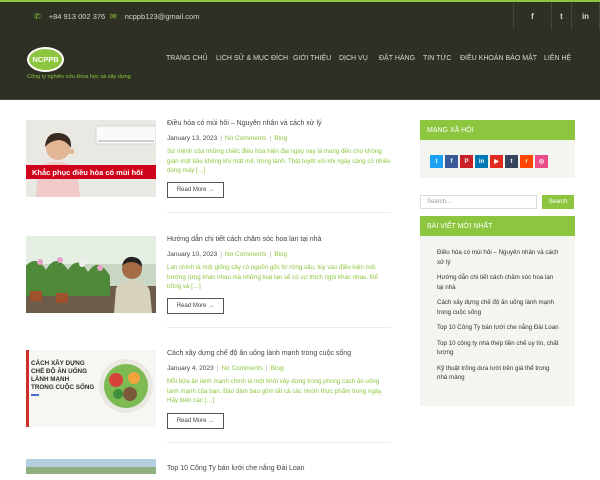 The height and width of the screenshot is (480, 600). I want to click on share-buttons: t f P in ▶ t r ◎, so click(490, 161).